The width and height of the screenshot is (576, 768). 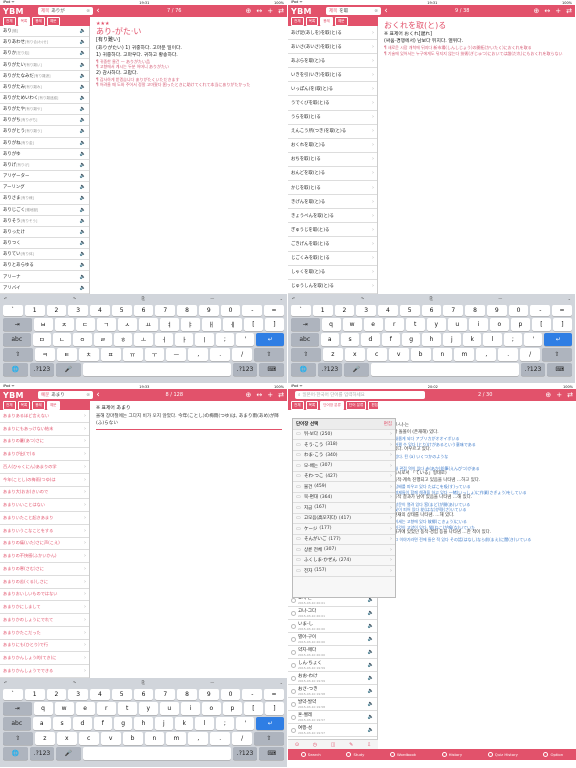 I want to click on tab-3: 예문, so click(x=53, y=21).